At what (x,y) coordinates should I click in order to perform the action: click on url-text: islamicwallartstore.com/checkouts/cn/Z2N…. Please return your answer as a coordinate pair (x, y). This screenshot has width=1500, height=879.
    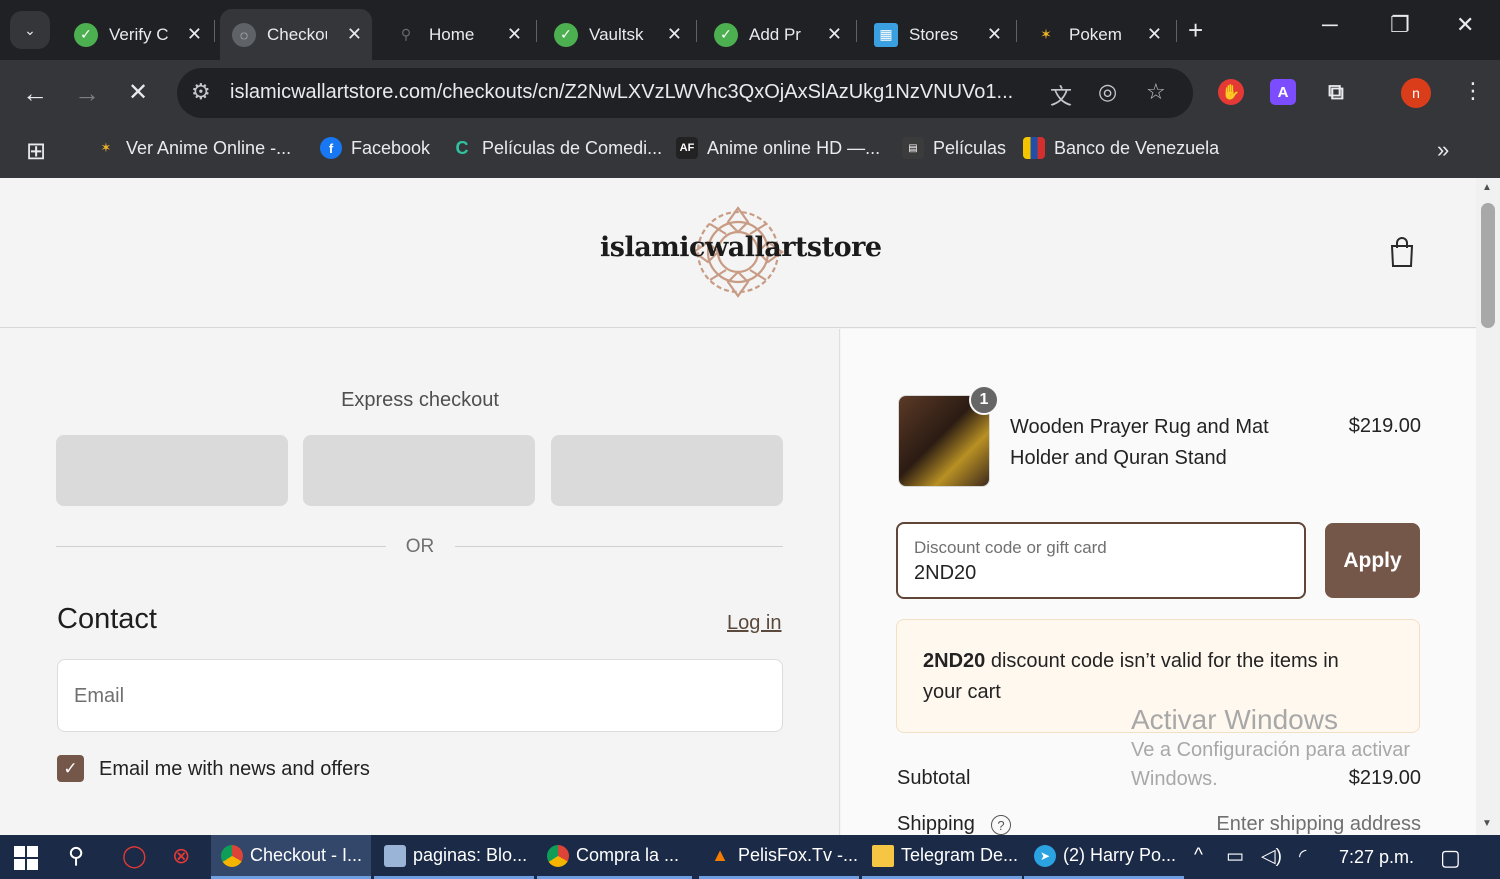
    Looking at the image, I should click on (630, 92).